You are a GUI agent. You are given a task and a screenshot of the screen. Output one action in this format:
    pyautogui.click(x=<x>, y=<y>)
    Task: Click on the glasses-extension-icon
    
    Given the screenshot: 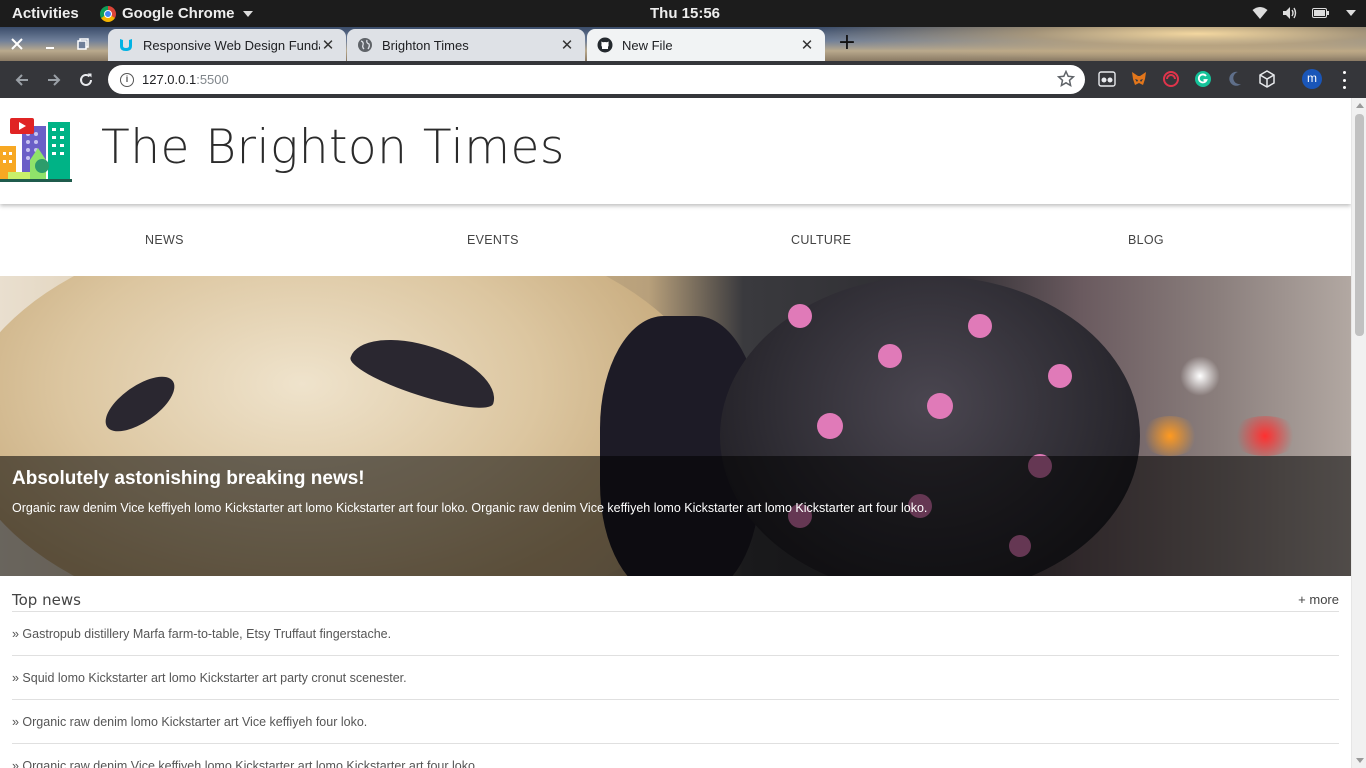 What is the action you would take?
    pyautogui.click(x=1107, y=79)
    